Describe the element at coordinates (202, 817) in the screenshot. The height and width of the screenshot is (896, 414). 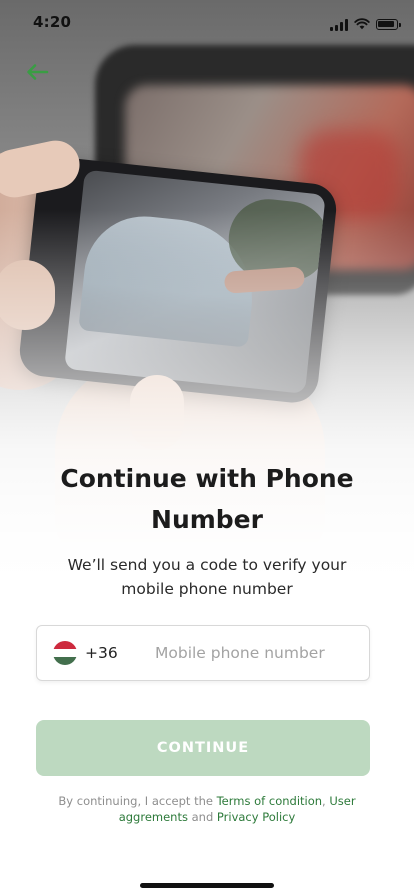
I see `terms-joiner: and` at that location.